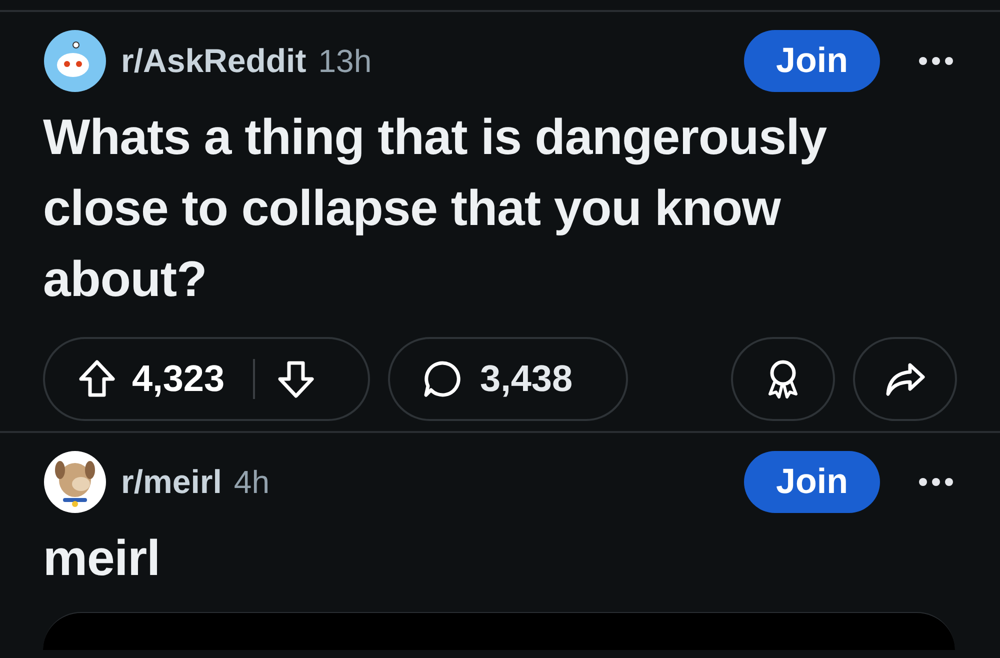  Describe the element at coordinates (171, 482) in the screenshot. I see `subreddit-name: r/meirl` at that location.